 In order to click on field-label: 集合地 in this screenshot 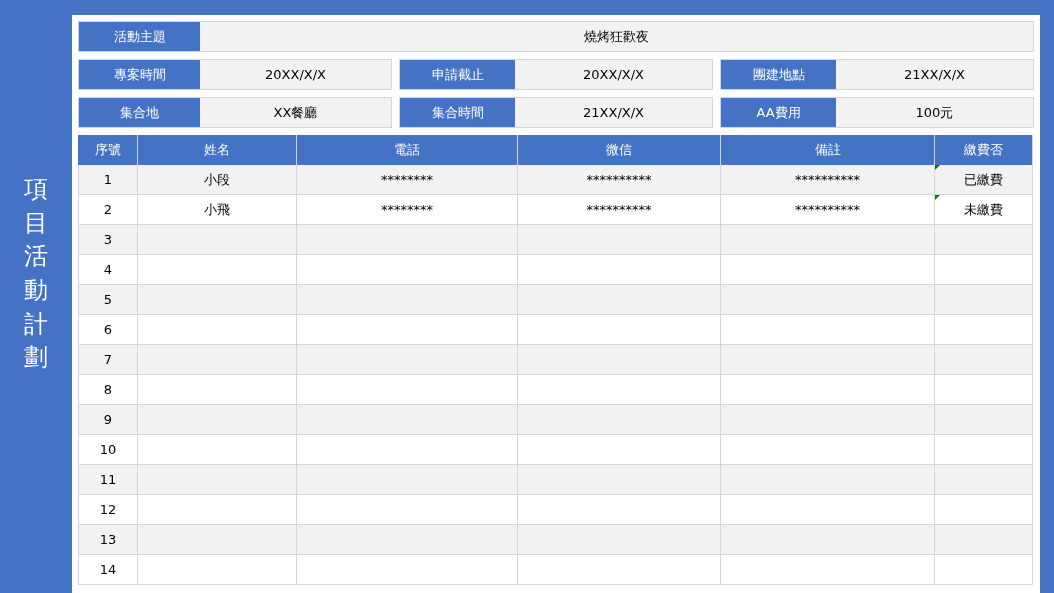, I will do `click(139, 112)`.